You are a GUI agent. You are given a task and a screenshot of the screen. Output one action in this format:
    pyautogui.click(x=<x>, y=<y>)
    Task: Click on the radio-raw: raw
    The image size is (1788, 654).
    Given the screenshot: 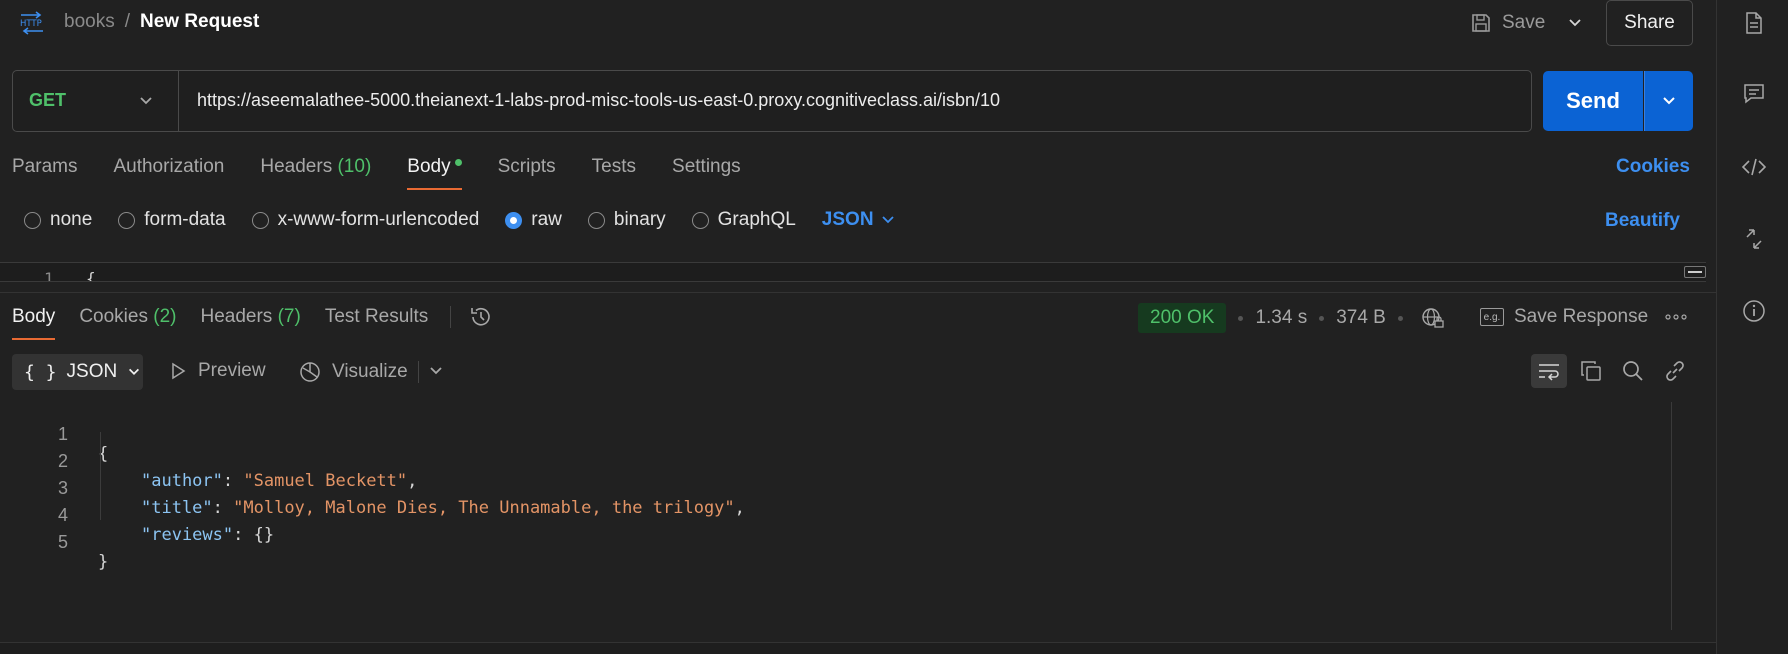 What is the action you would take?
    pyautogui.click(x=533, y=220)
    